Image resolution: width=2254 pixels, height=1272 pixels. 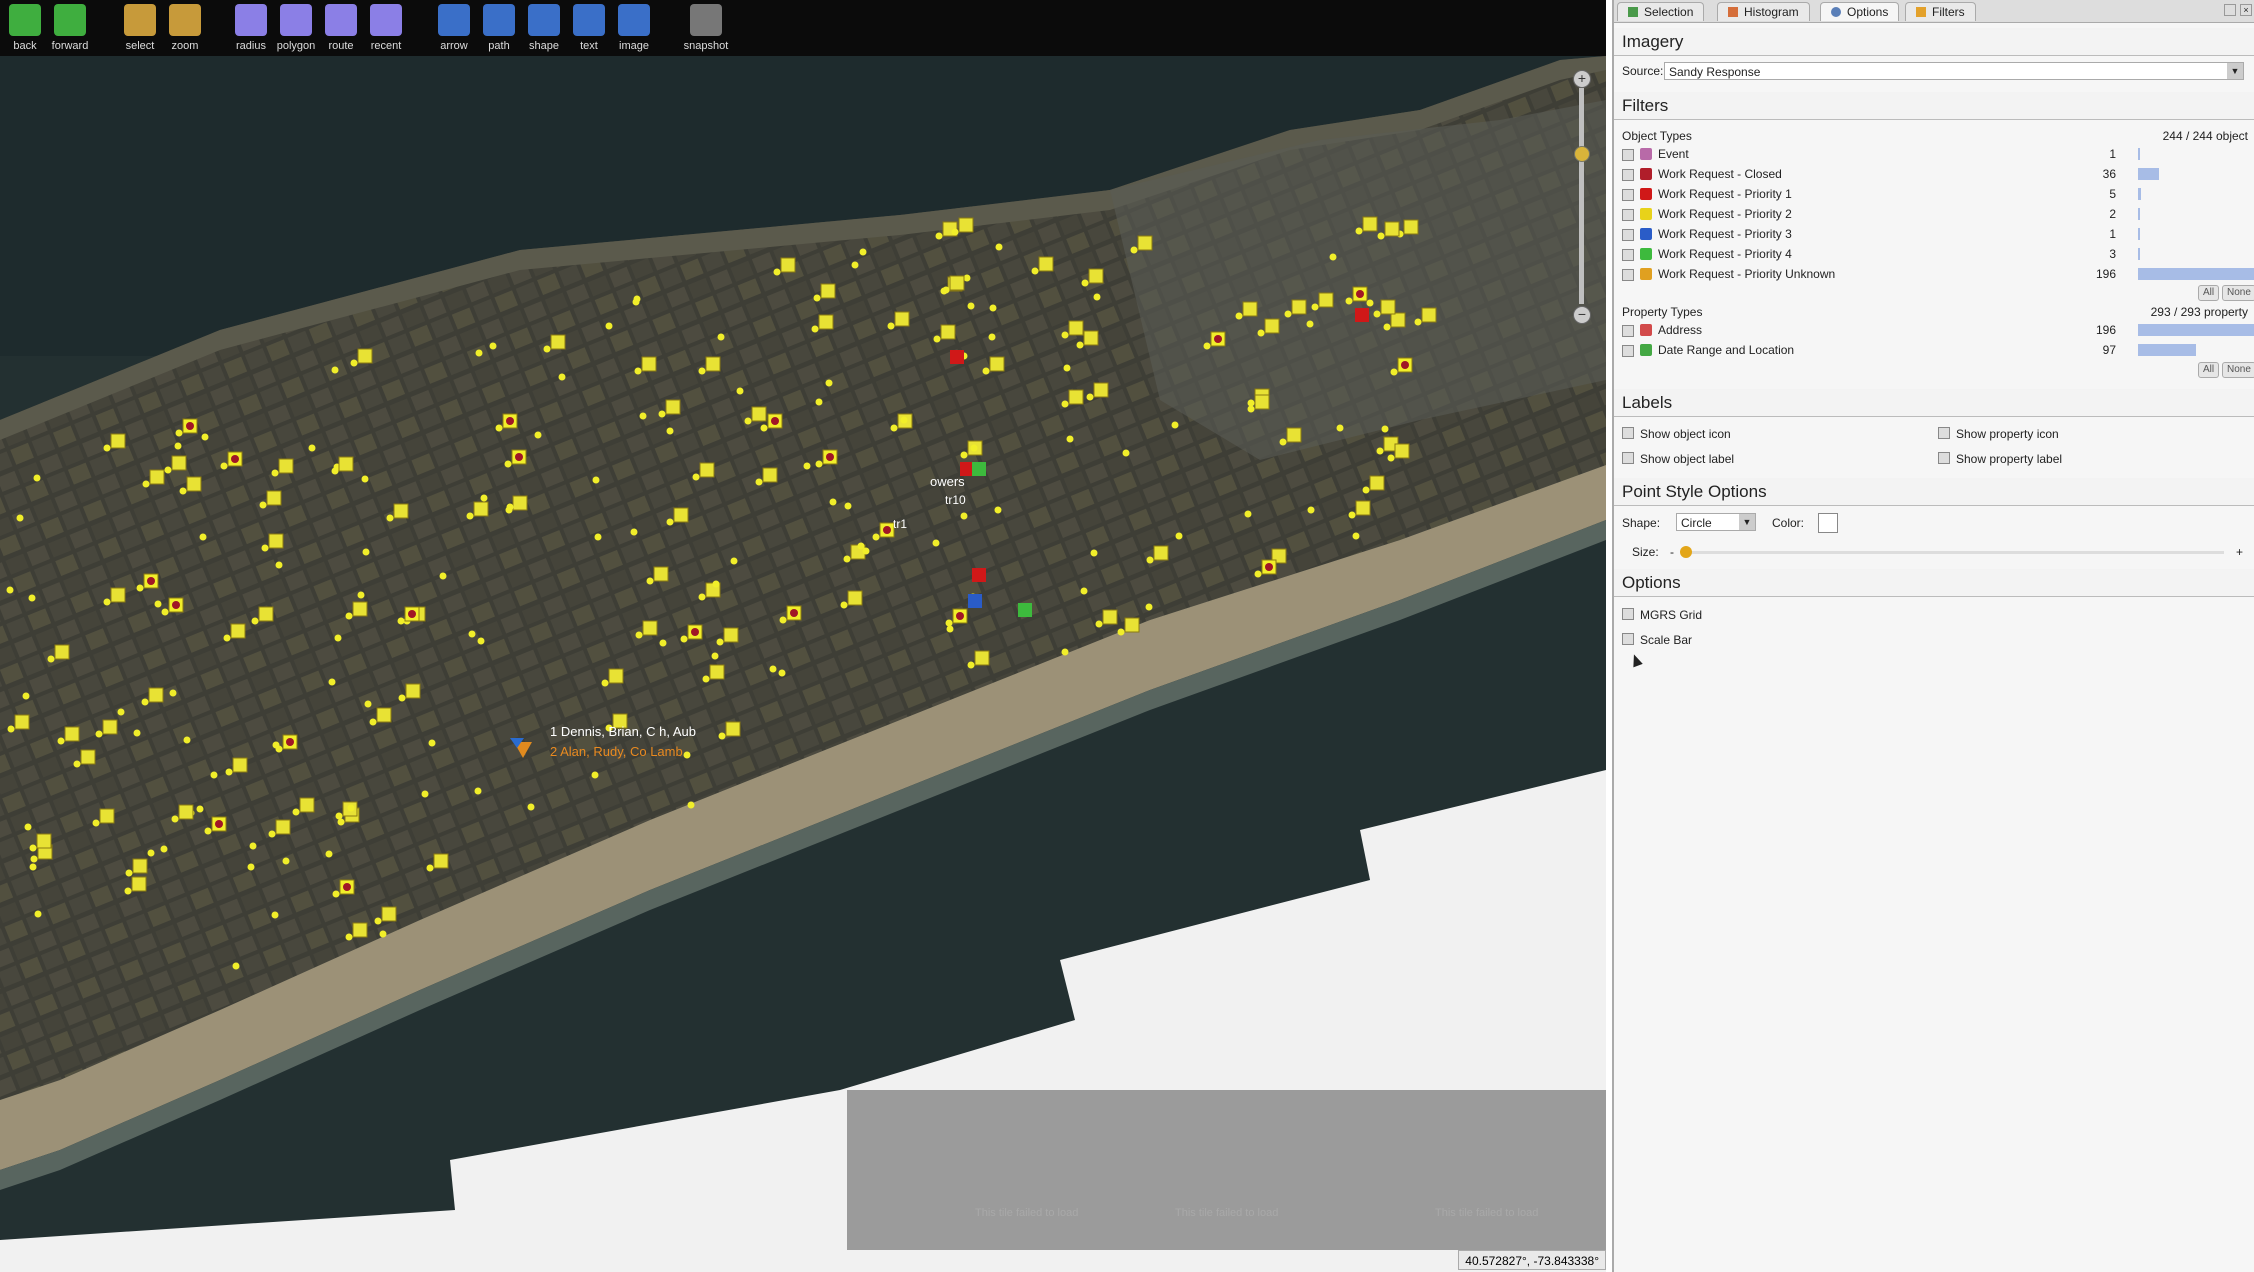 What do you see at coordinates (1935, 350) in the screenshot?
I see `filter-row: Date Range and Location 97` at bounding box center [1935, 350].